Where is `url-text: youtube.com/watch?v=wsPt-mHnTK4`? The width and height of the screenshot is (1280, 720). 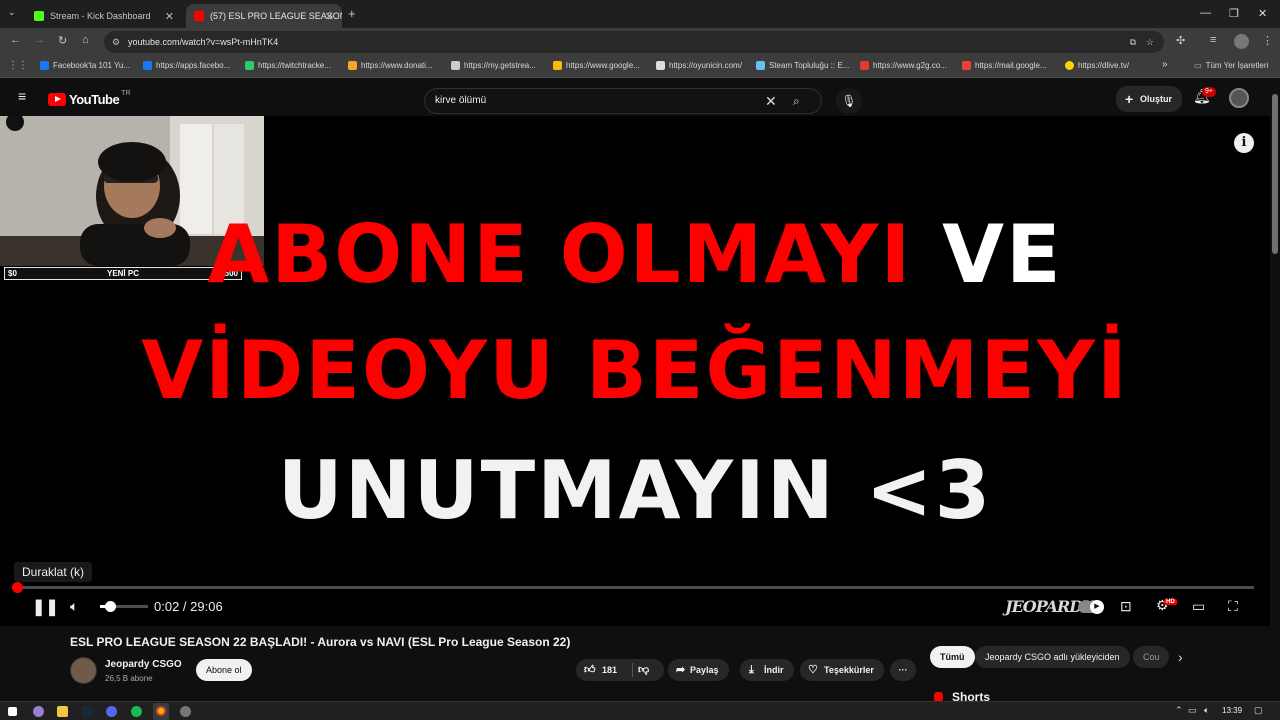
url-text: youtube.com/watch?v=wsPt-mHnTK4 is located at coordinates (203, 42).